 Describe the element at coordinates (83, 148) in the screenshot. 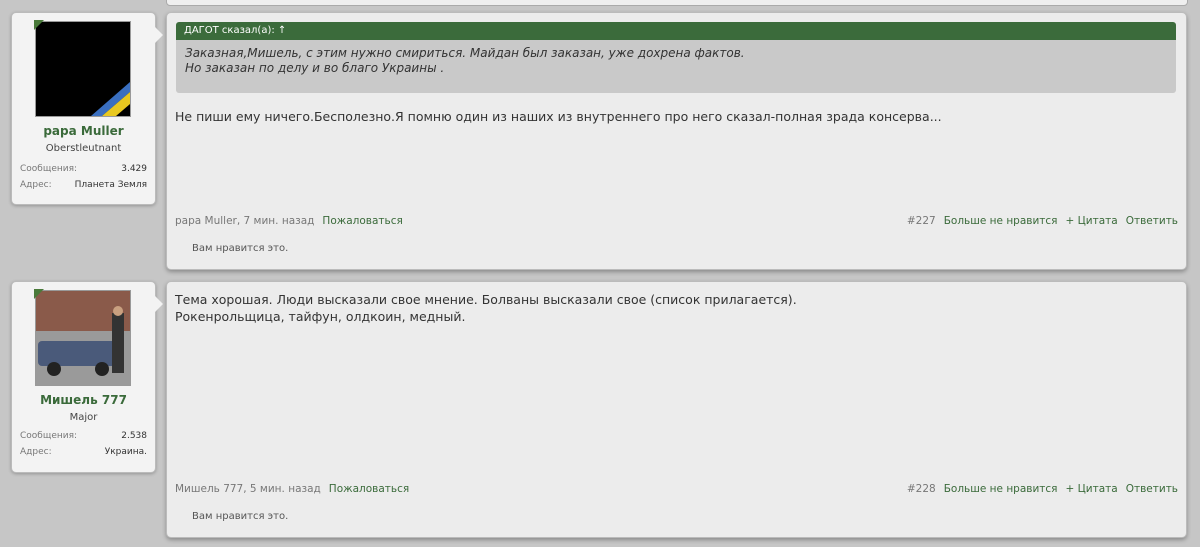

I see `user-title: Oberstleutnant` at that location.